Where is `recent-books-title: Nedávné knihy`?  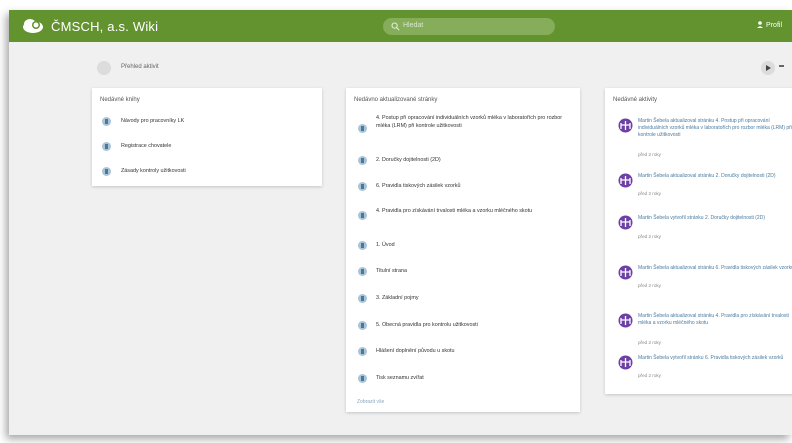
recent-books-title: Nedávné knihy is located at coordinates (120, 100).